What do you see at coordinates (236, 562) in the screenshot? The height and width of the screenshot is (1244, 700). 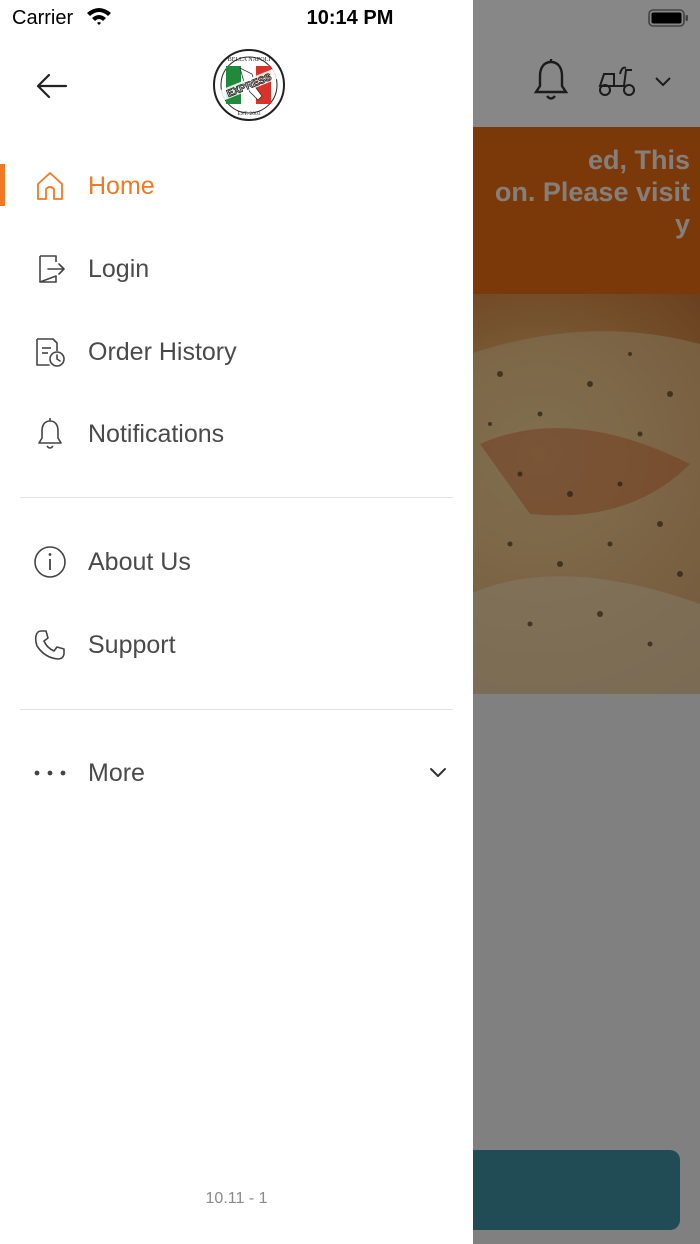 I see `menu-item-about-us: About Us` at bounding box center [236, 562].